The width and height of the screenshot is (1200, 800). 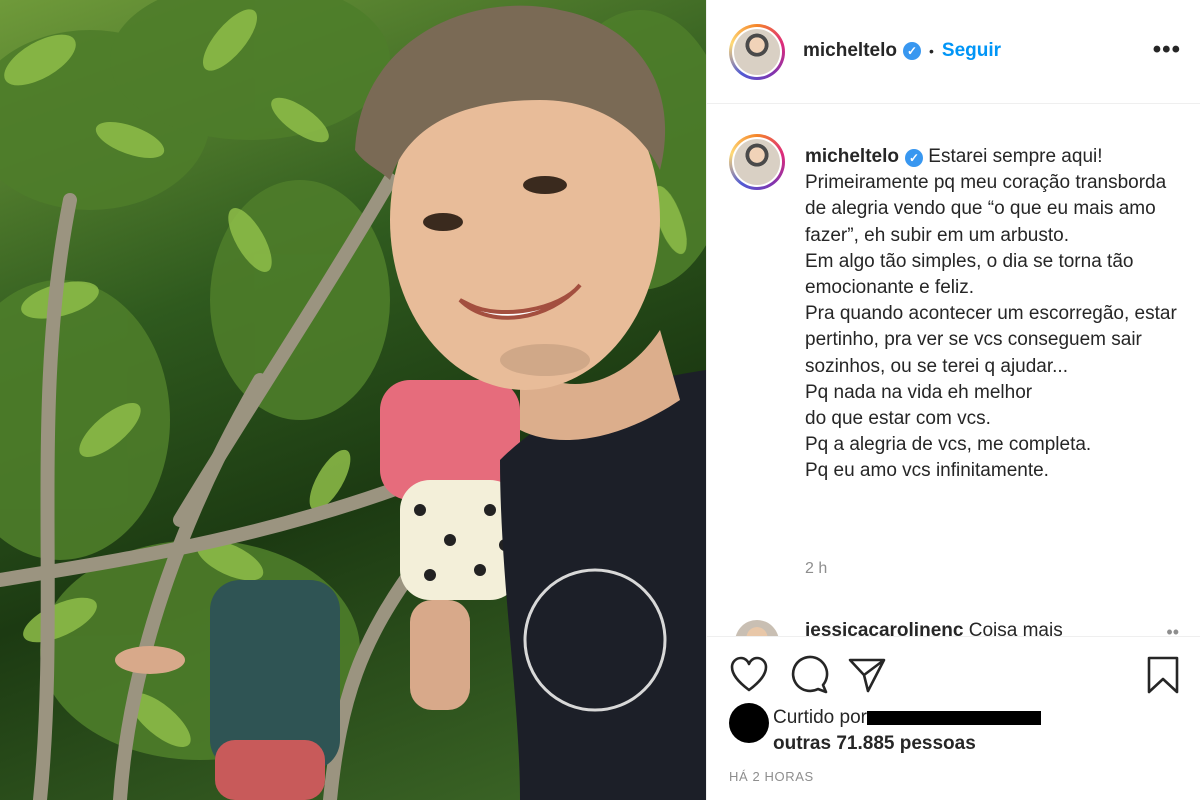 I want to click on author-username: micheltelo, so click(x=850, y=51).